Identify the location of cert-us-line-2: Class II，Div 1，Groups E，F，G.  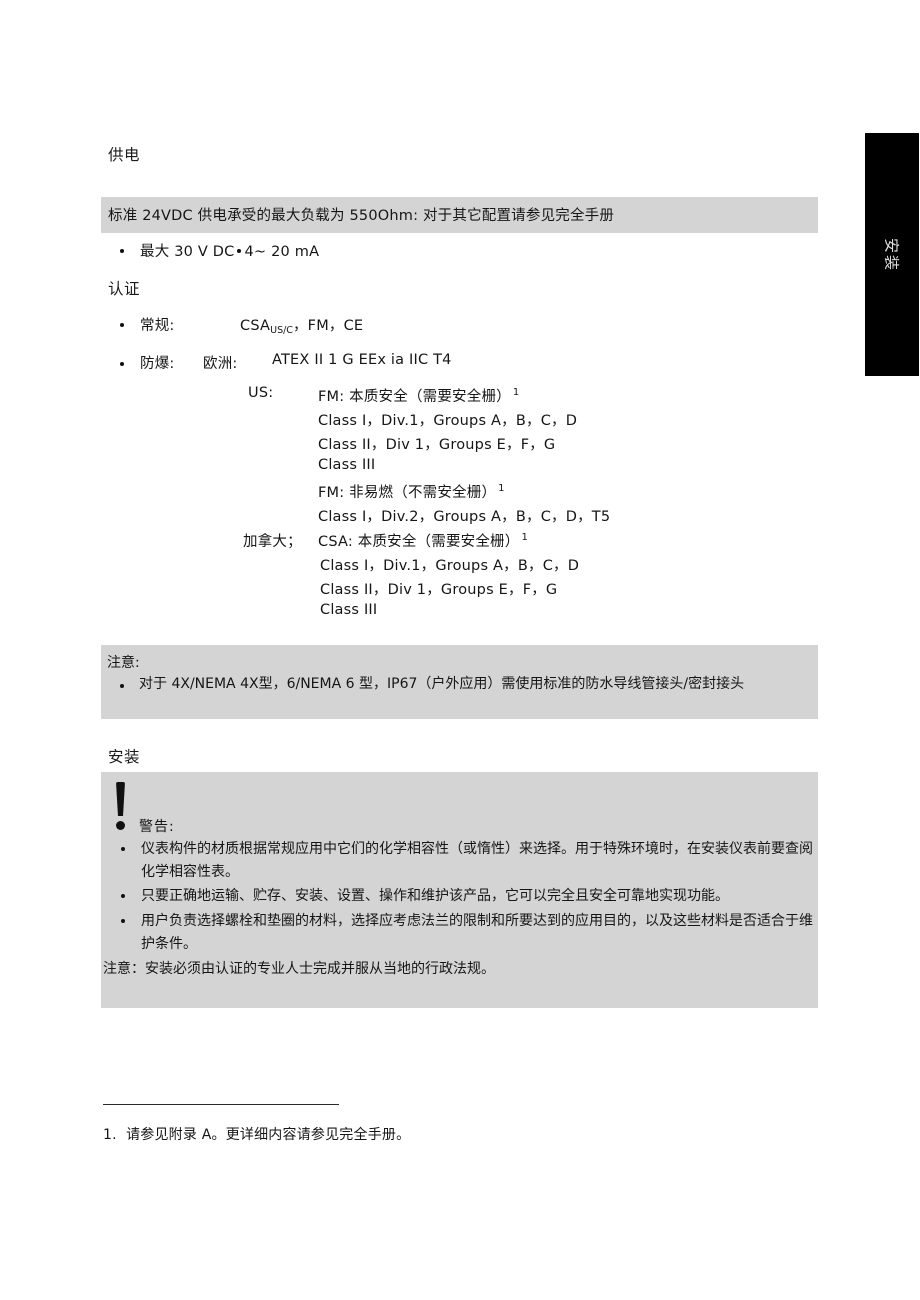
(437, 445).